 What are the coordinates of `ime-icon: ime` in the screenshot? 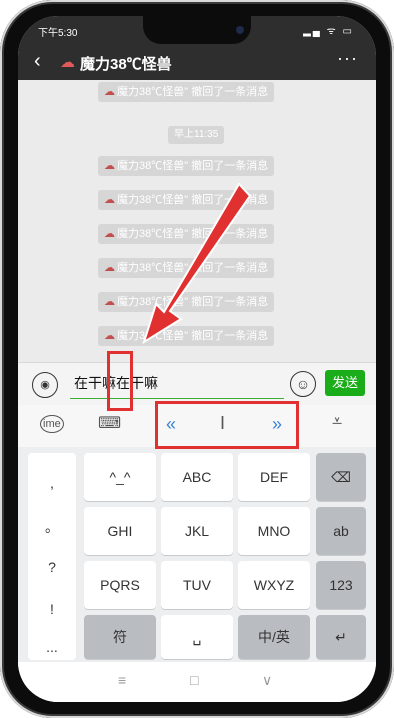 It's located at (52, 424).